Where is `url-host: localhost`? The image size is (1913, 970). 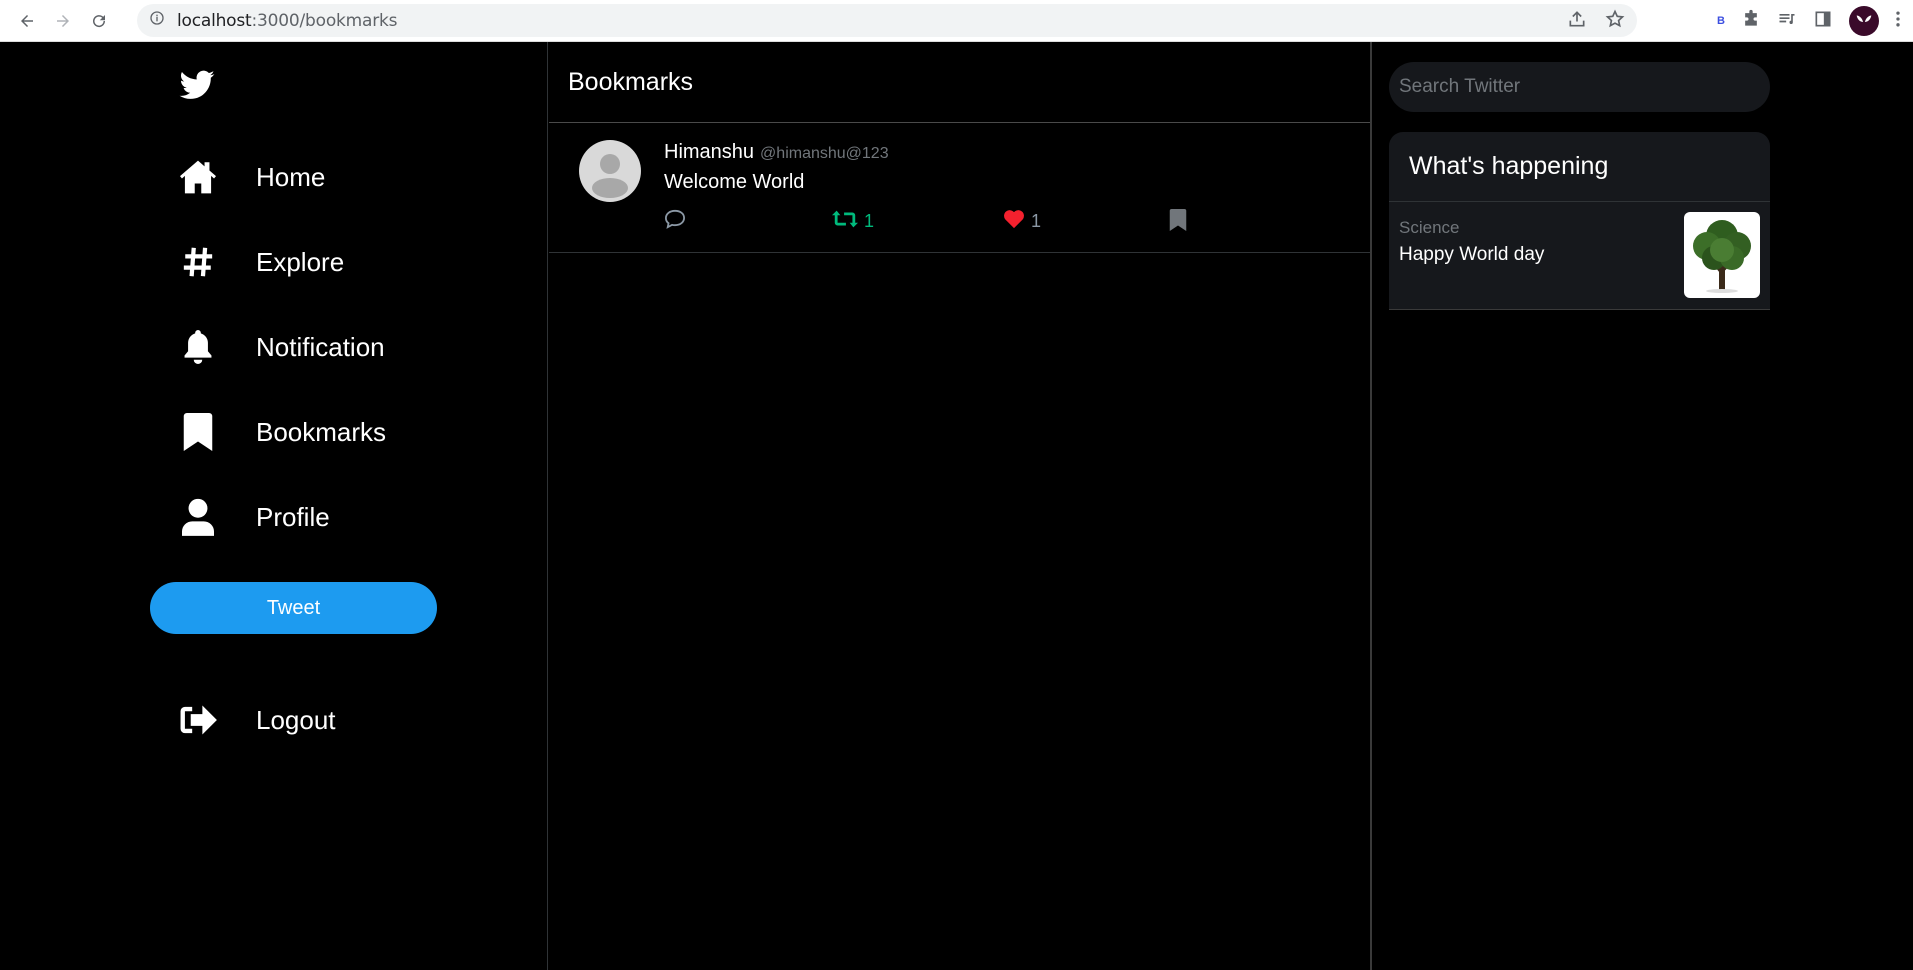
url-host: localhost is located at coordinates (214, 20).